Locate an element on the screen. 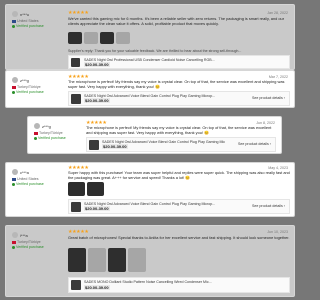 The height and width of the screenshot is (300, 320). reviewer-info: c***a United States Verified purchase is located at coordinates (34, 177).